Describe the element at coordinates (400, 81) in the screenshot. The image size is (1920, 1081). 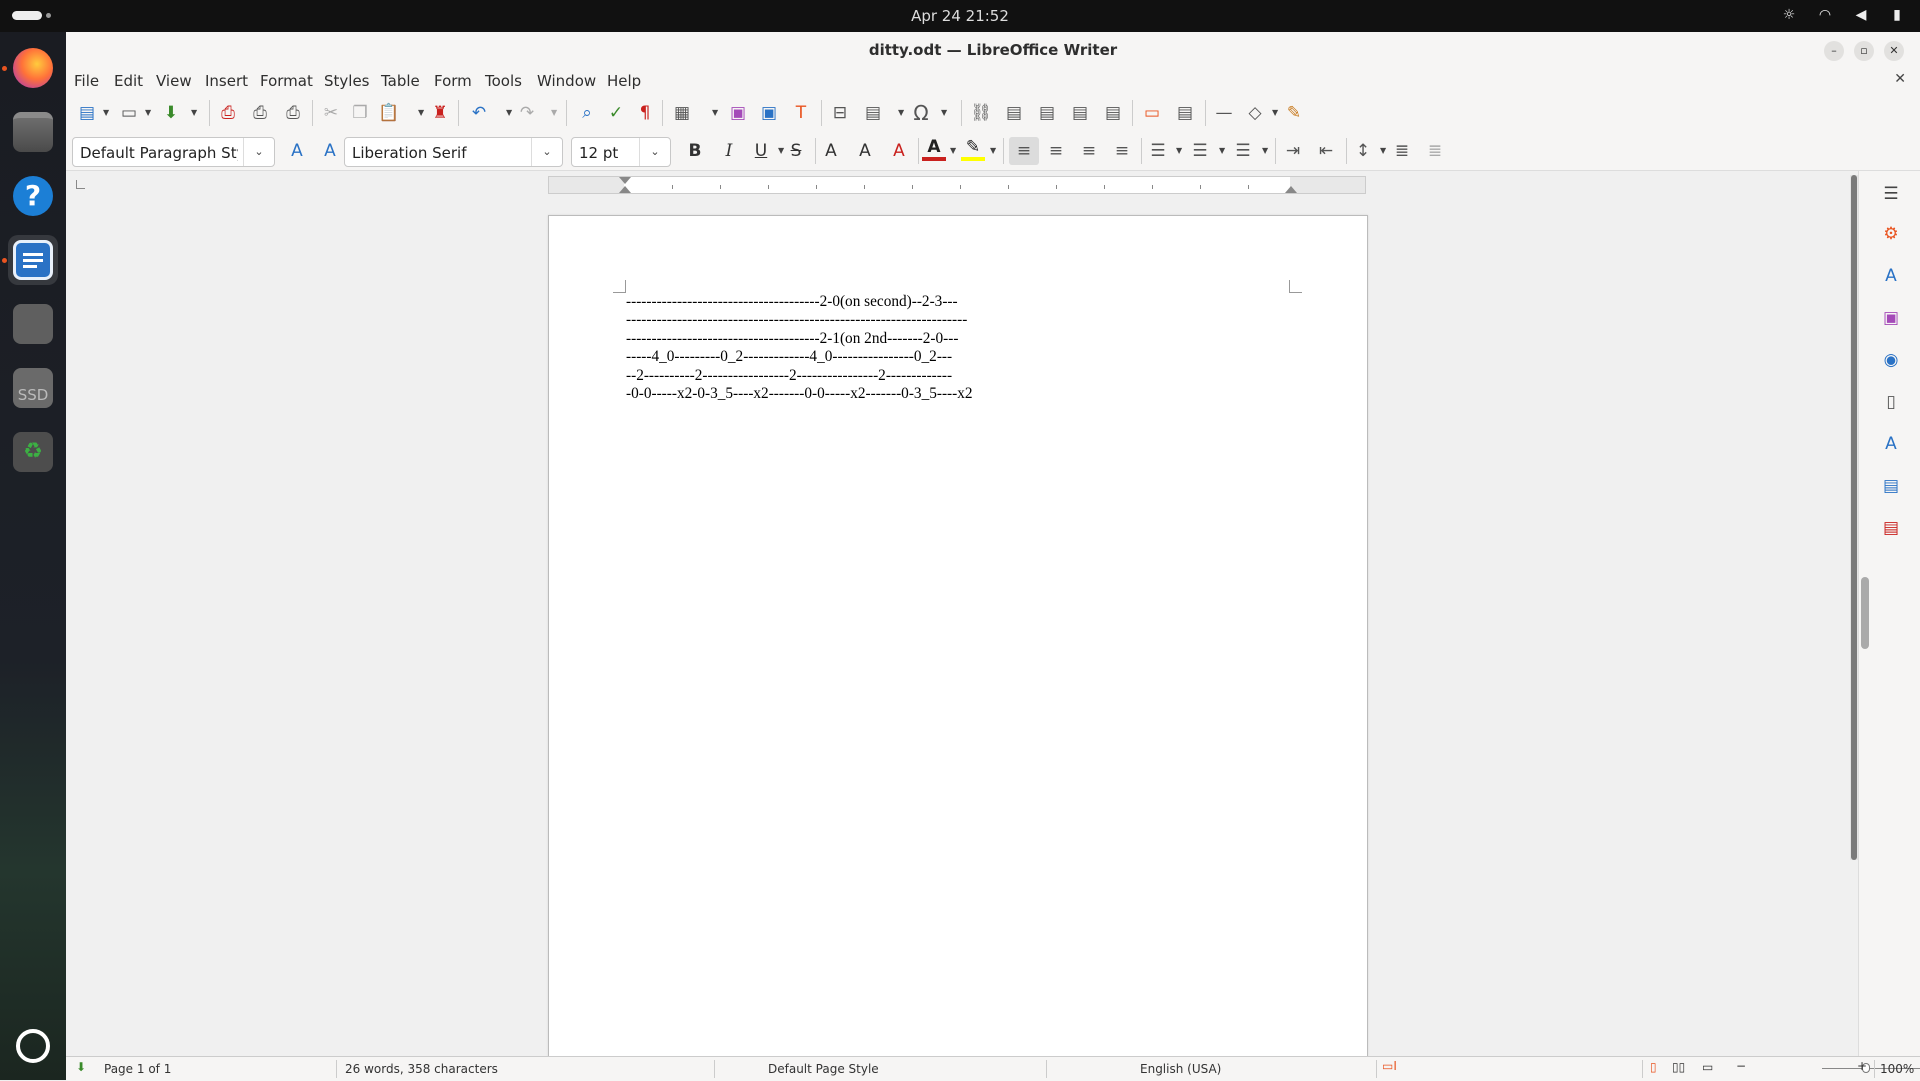
I see `menu-table: Table` at that location.